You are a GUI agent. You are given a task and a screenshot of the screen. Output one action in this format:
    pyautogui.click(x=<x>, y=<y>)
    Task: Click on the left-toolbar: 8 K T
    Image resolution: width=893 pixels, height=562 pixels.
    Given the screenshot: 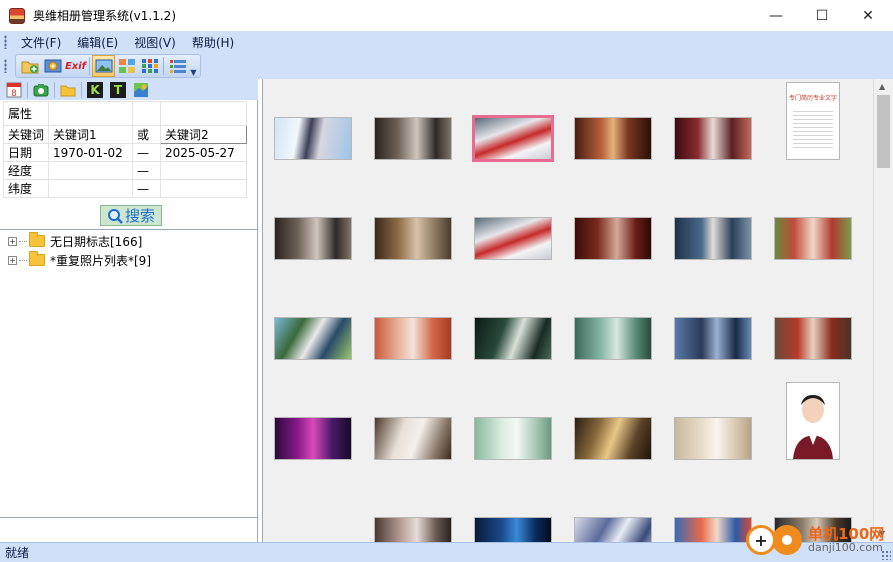 What is the action you would take?
    pyautogui.click(x=129, y=89)
    